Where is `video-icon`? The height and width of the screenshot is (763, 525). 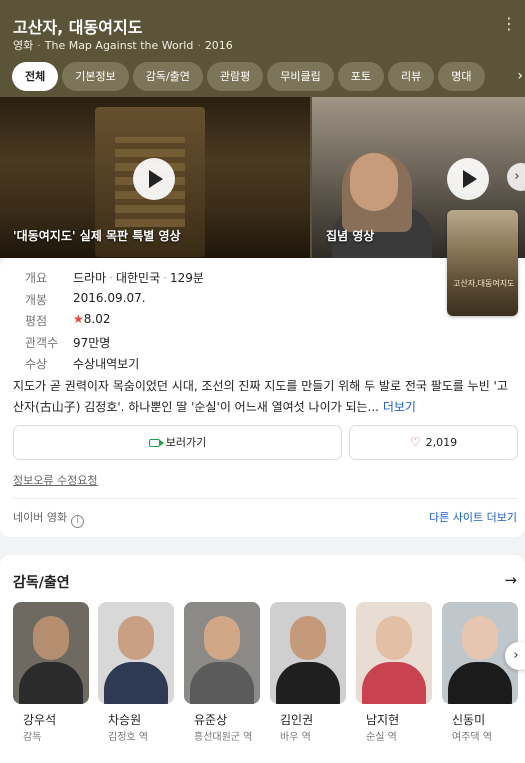
video-icon is located at coordinates (156, 443).